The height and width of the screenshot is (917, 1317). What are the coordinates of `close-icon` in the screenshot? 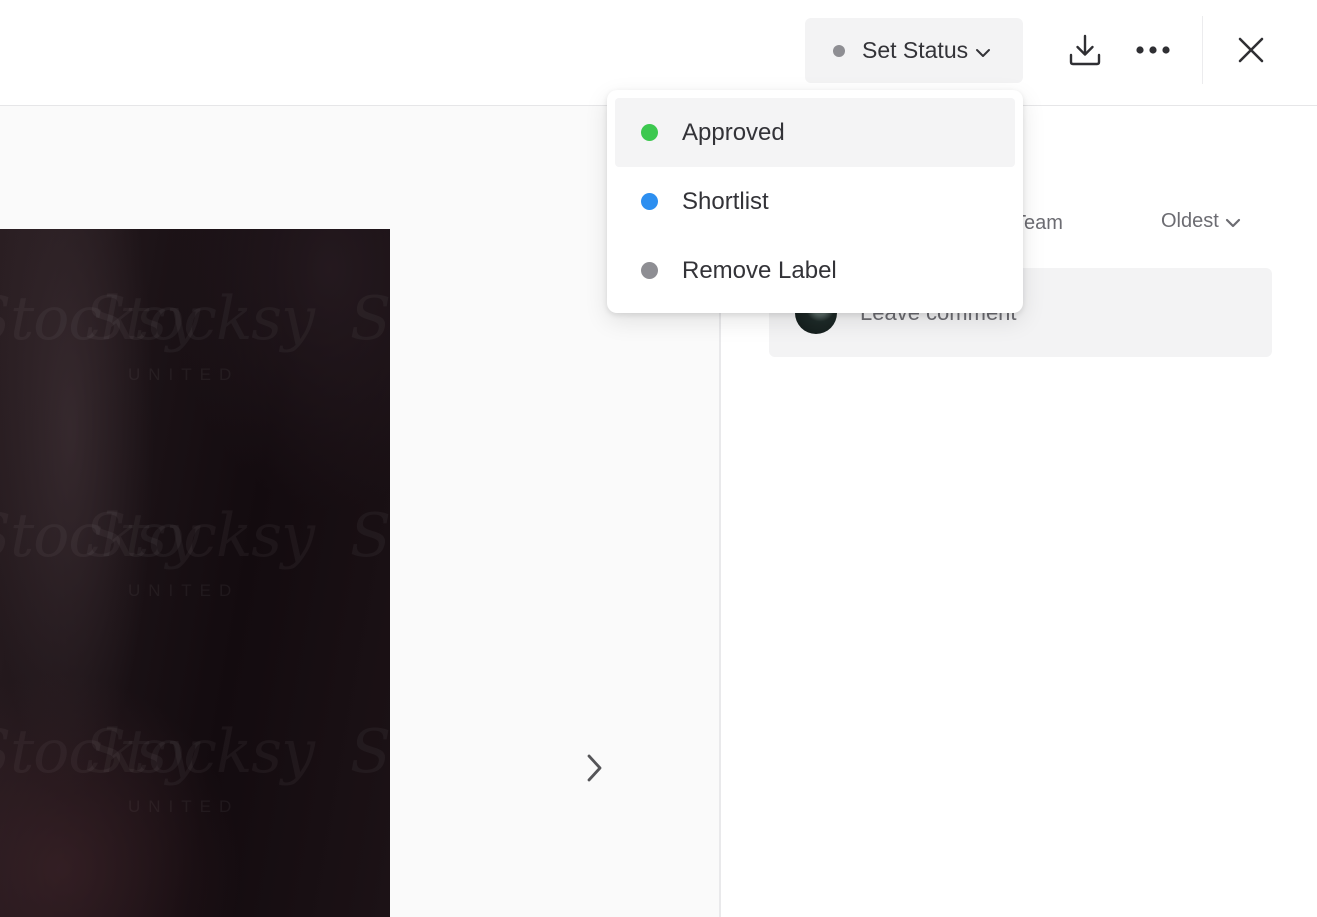 It's located at (1251, 50).